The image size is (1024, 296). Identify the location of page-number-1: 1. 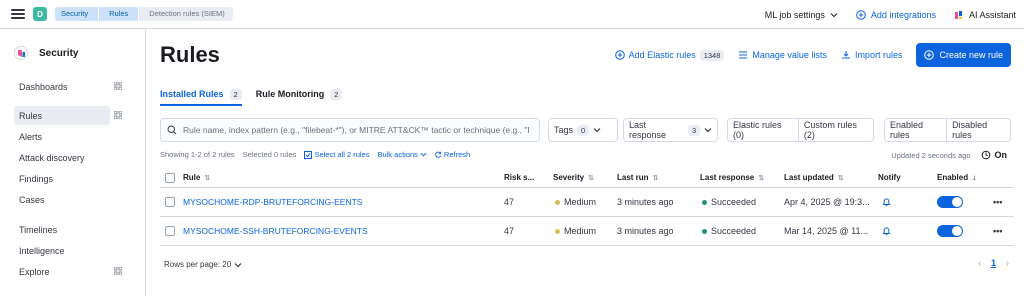
(993, 263).